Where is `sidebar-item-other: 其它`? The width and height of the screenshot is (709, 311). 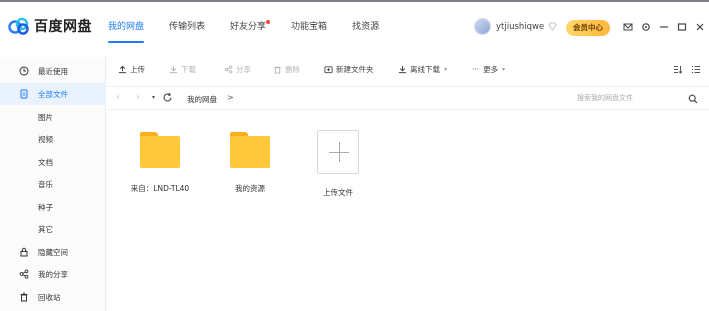
sidebar-item-other: 其它 is located at coordinates (53, 229).